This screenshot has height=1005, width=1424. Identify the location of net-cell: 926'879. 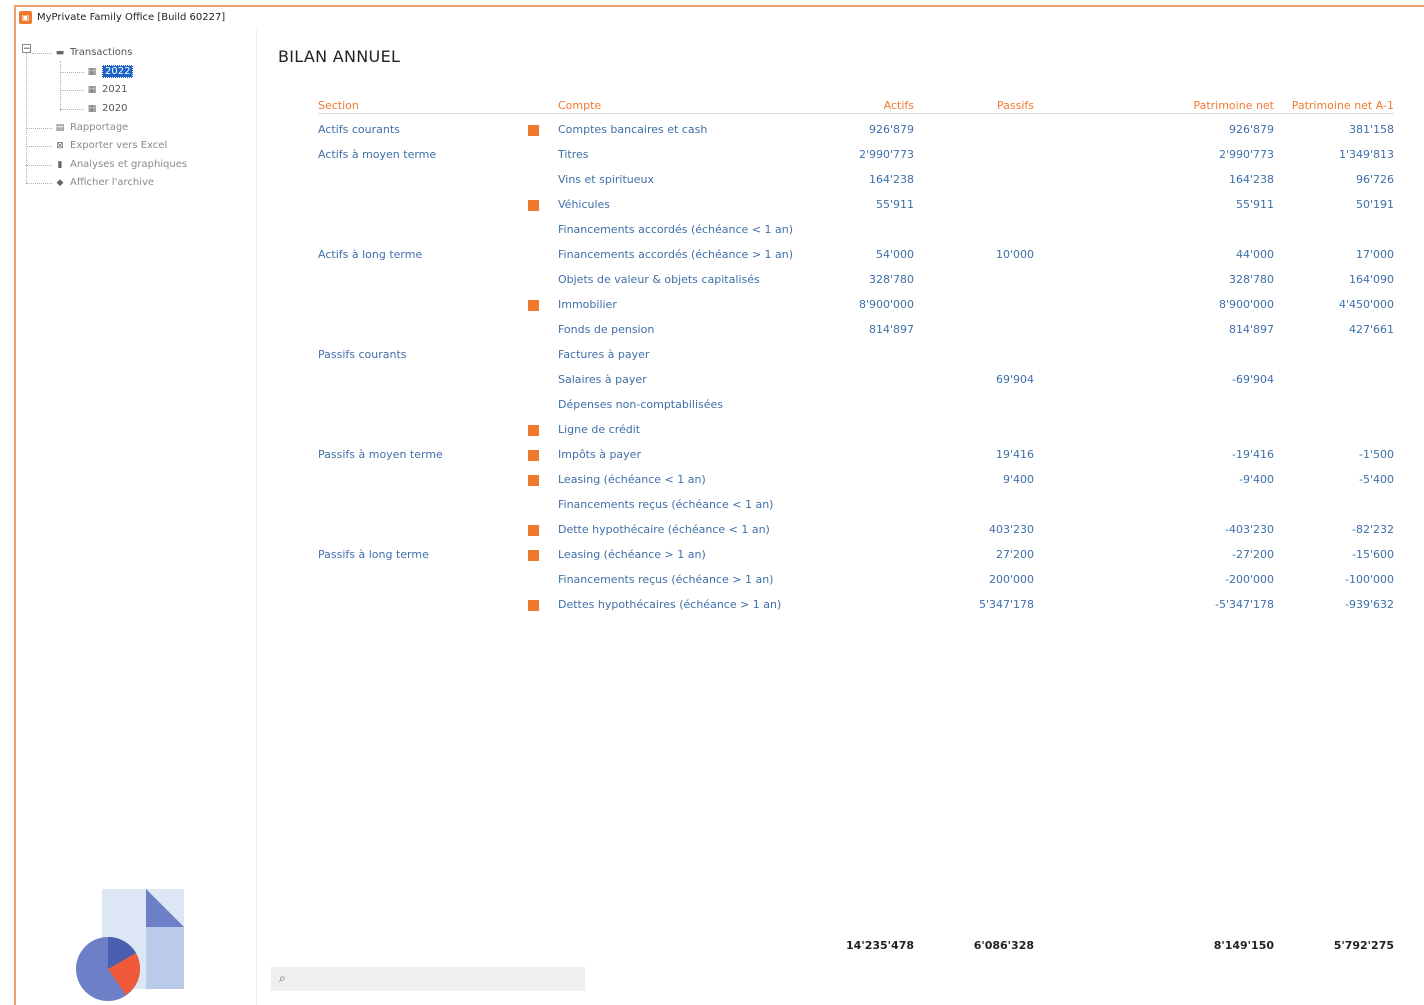
(1251, 129).